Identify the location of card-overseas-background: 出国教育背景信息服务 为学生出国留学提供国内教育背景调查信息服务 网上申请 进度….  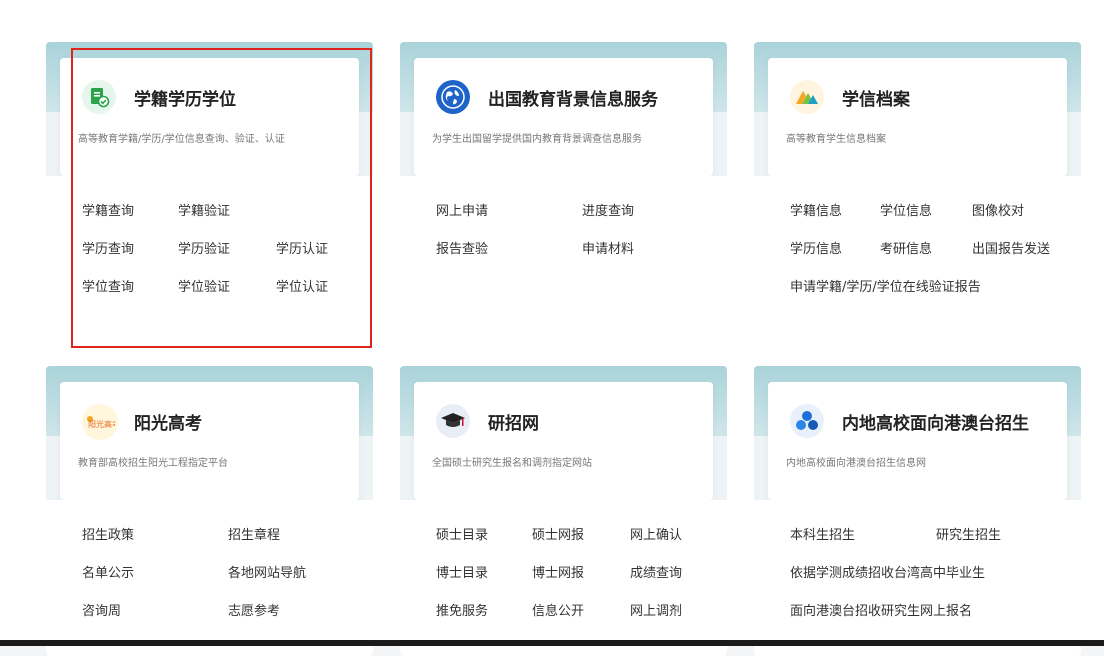
(563, 187).